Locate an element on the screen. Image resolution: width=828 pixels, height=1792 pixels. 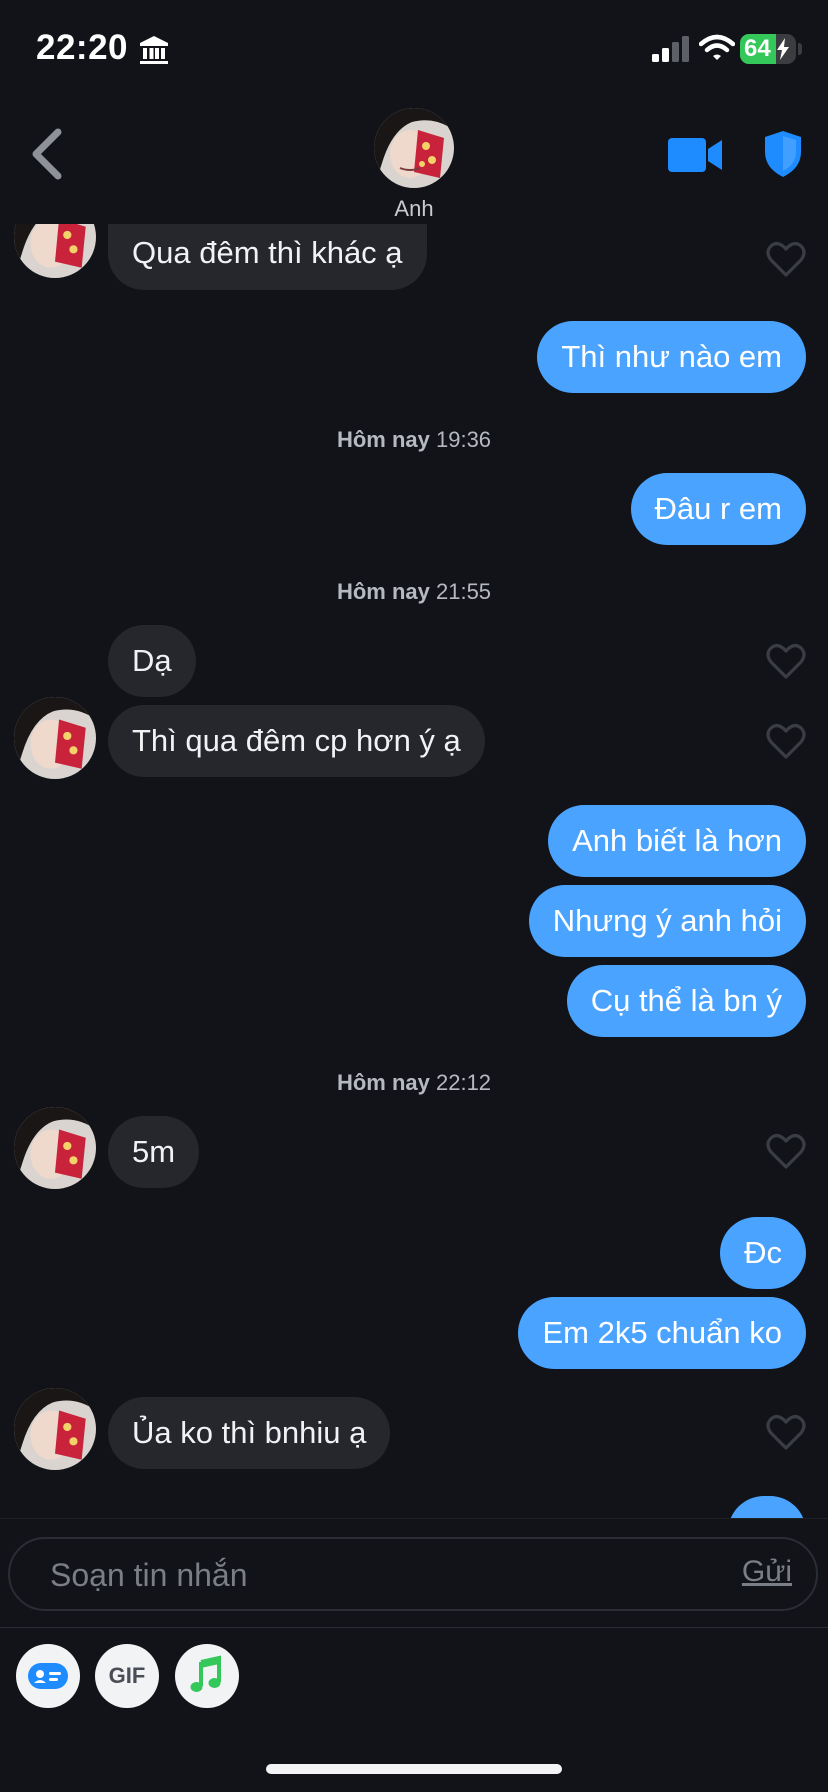
composer-bar: Gửi is located at coordinates (414, 1573).